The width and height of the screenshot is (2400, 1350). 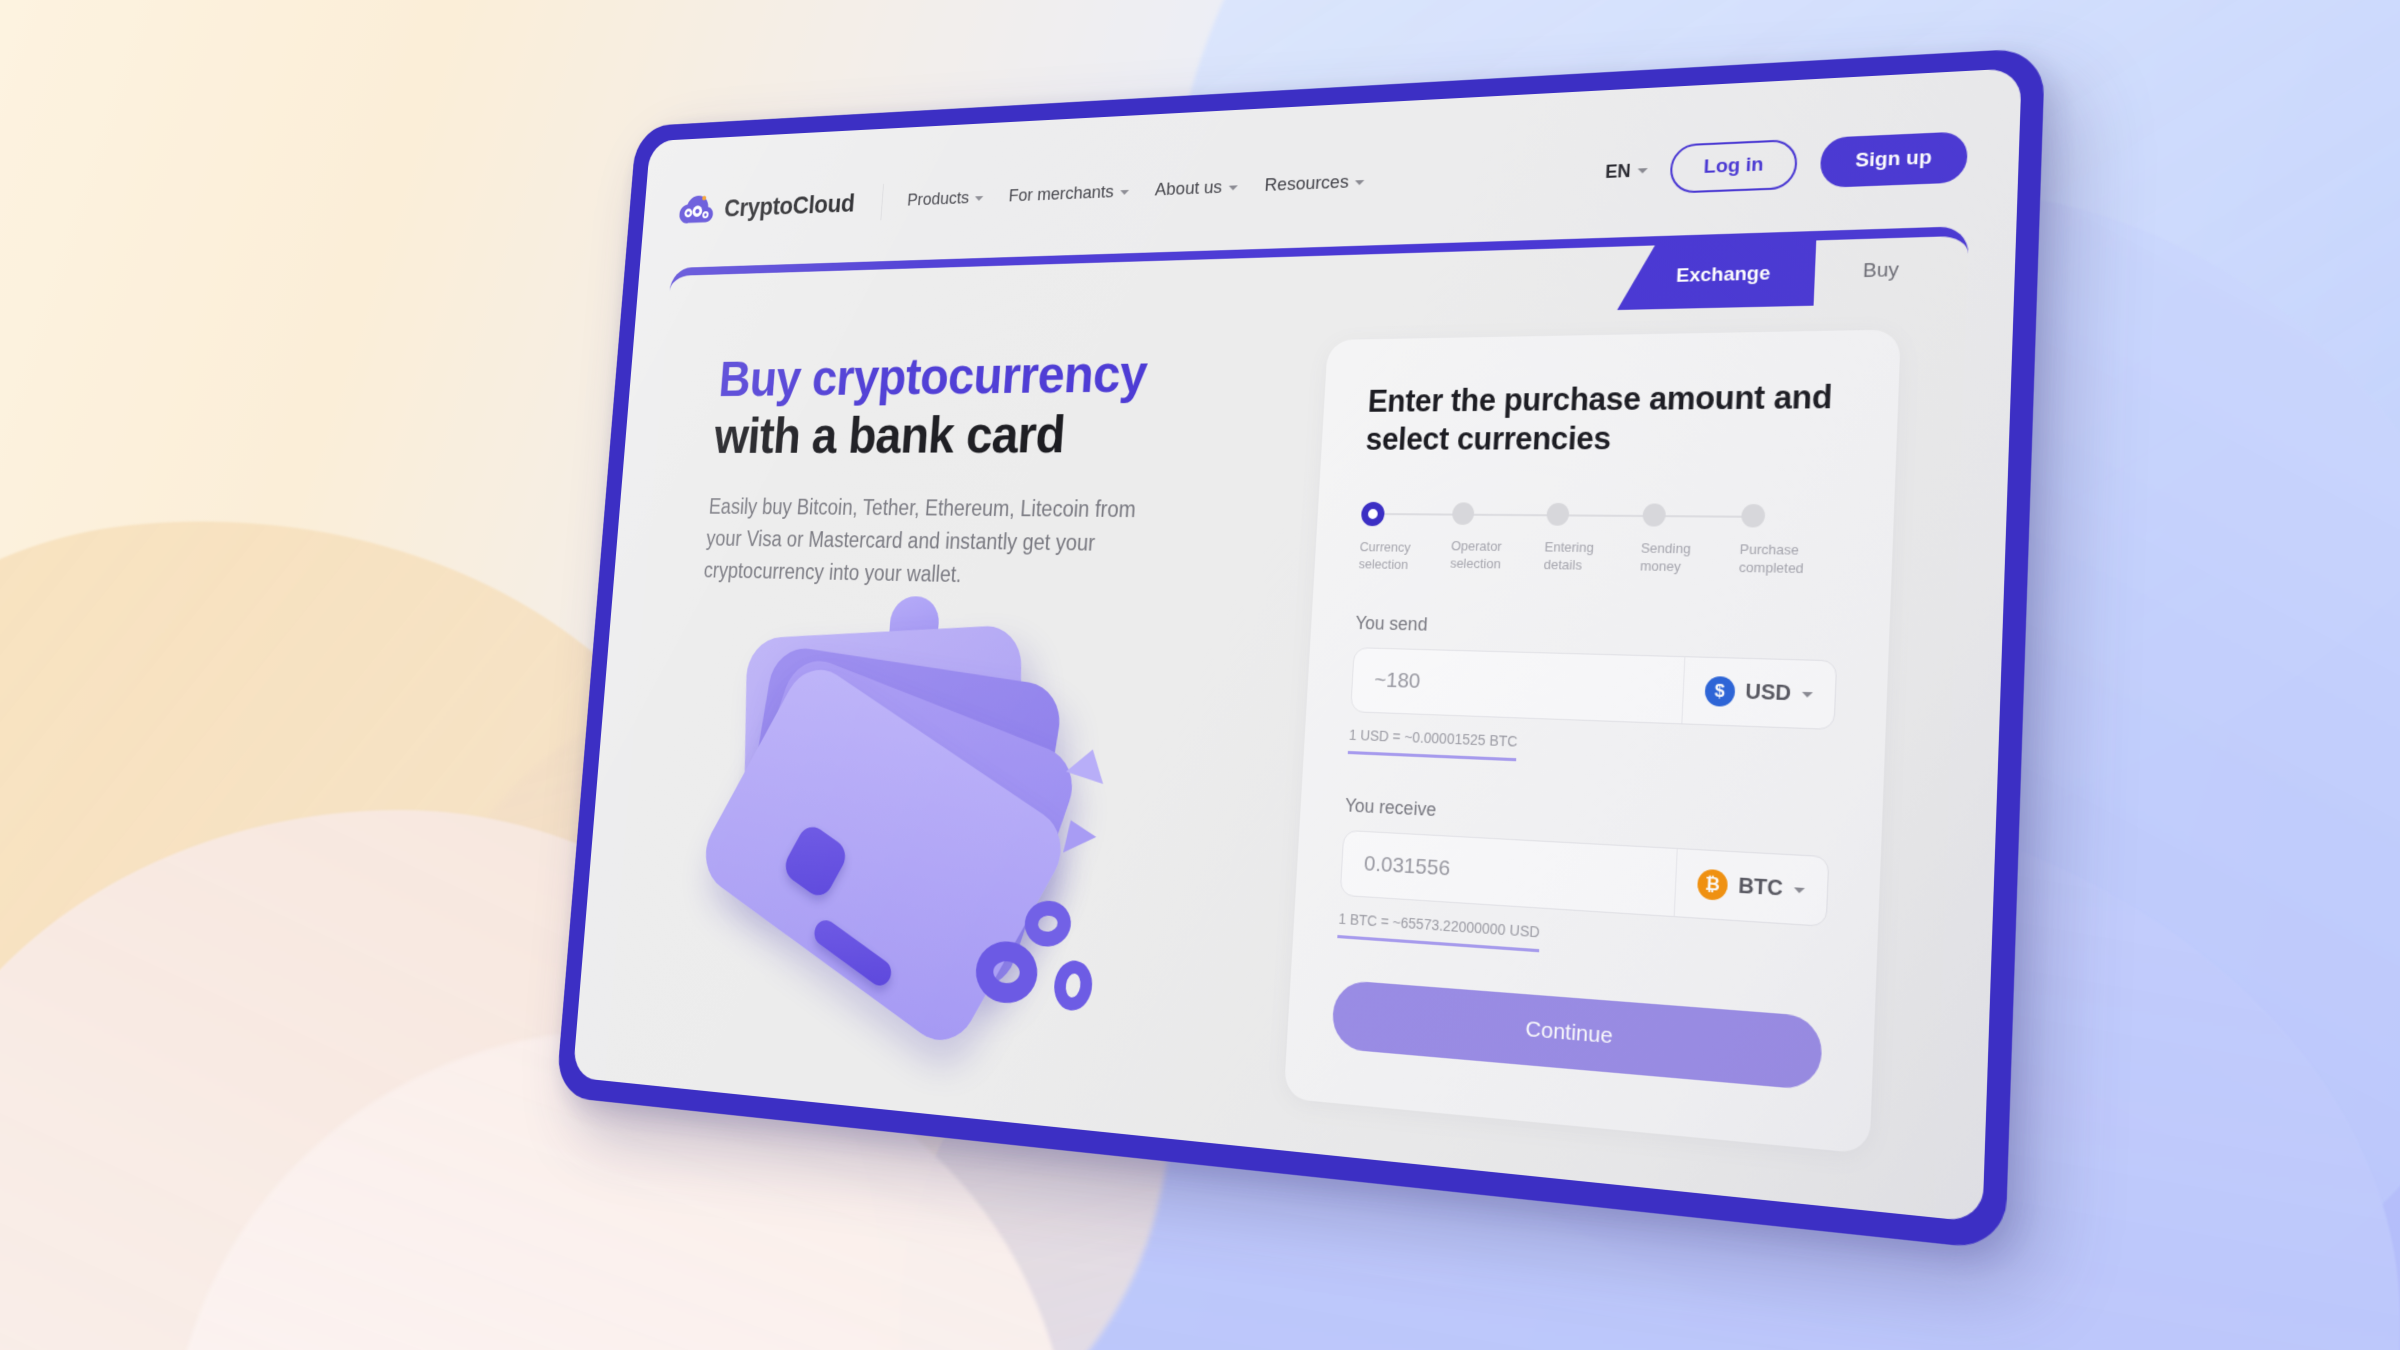 What do you see at coordinates (1712, 884) in the screenshot?
I see `btc-coin-icon: ₿` at bounding box center [1712, 884].